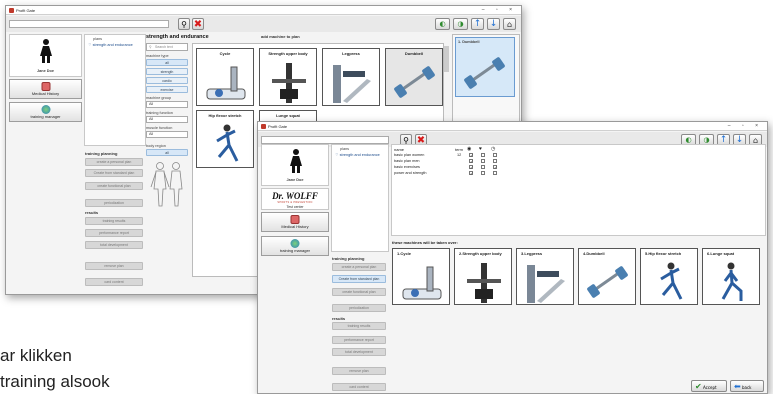 The image size is (773, 394). Describe the element at coordinates (225, 77) in the screenshot. I see `machine-card-cycle: Cycle` at that location.